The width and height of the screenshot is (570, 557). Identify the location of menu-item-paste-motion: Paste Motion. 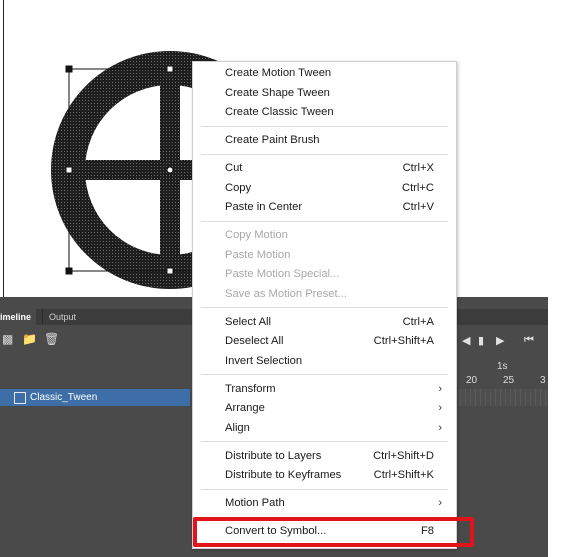
(324, 255).